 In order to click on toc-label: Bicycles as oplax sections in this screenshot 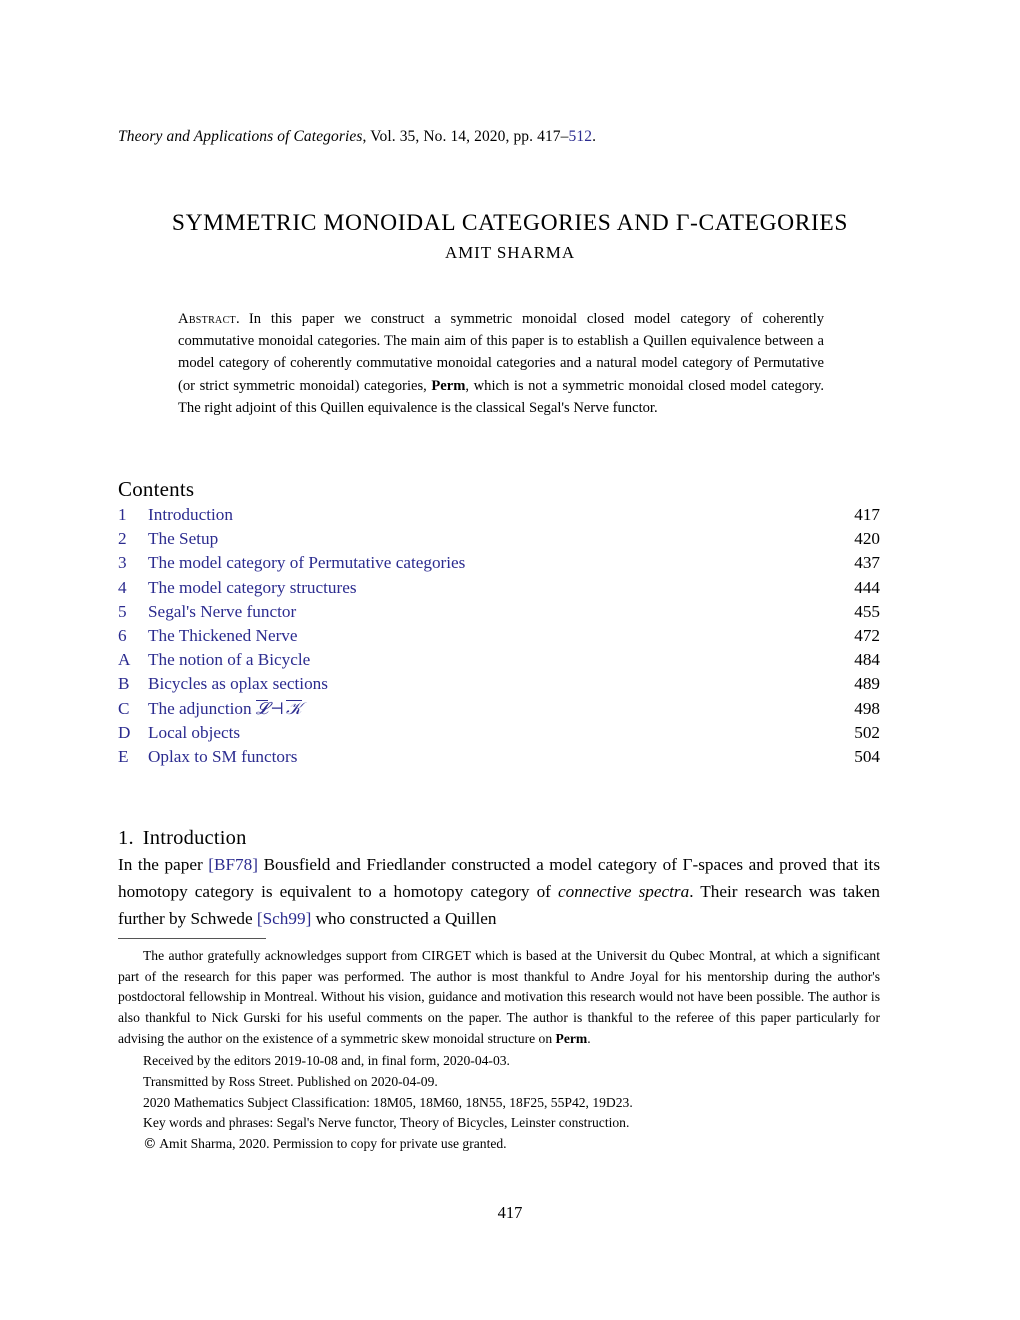, I will do `click(238, 684)`.